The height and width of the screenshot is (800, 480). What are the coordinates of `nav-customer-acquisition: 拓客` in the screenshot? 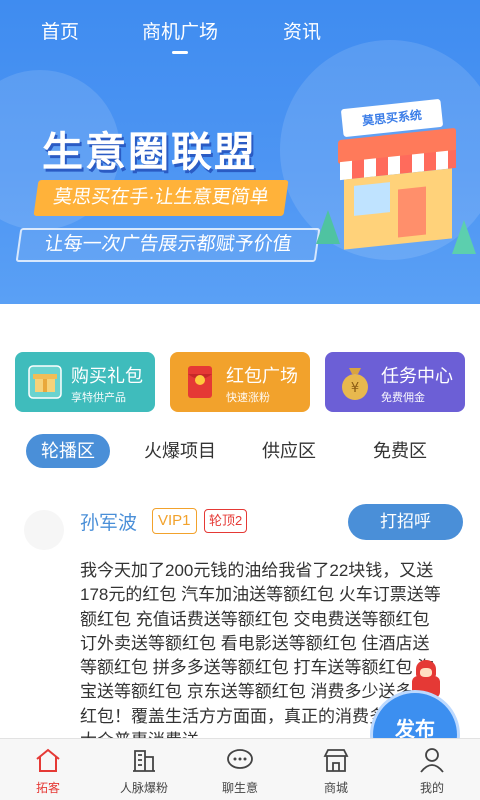 It's located at (48, 769).